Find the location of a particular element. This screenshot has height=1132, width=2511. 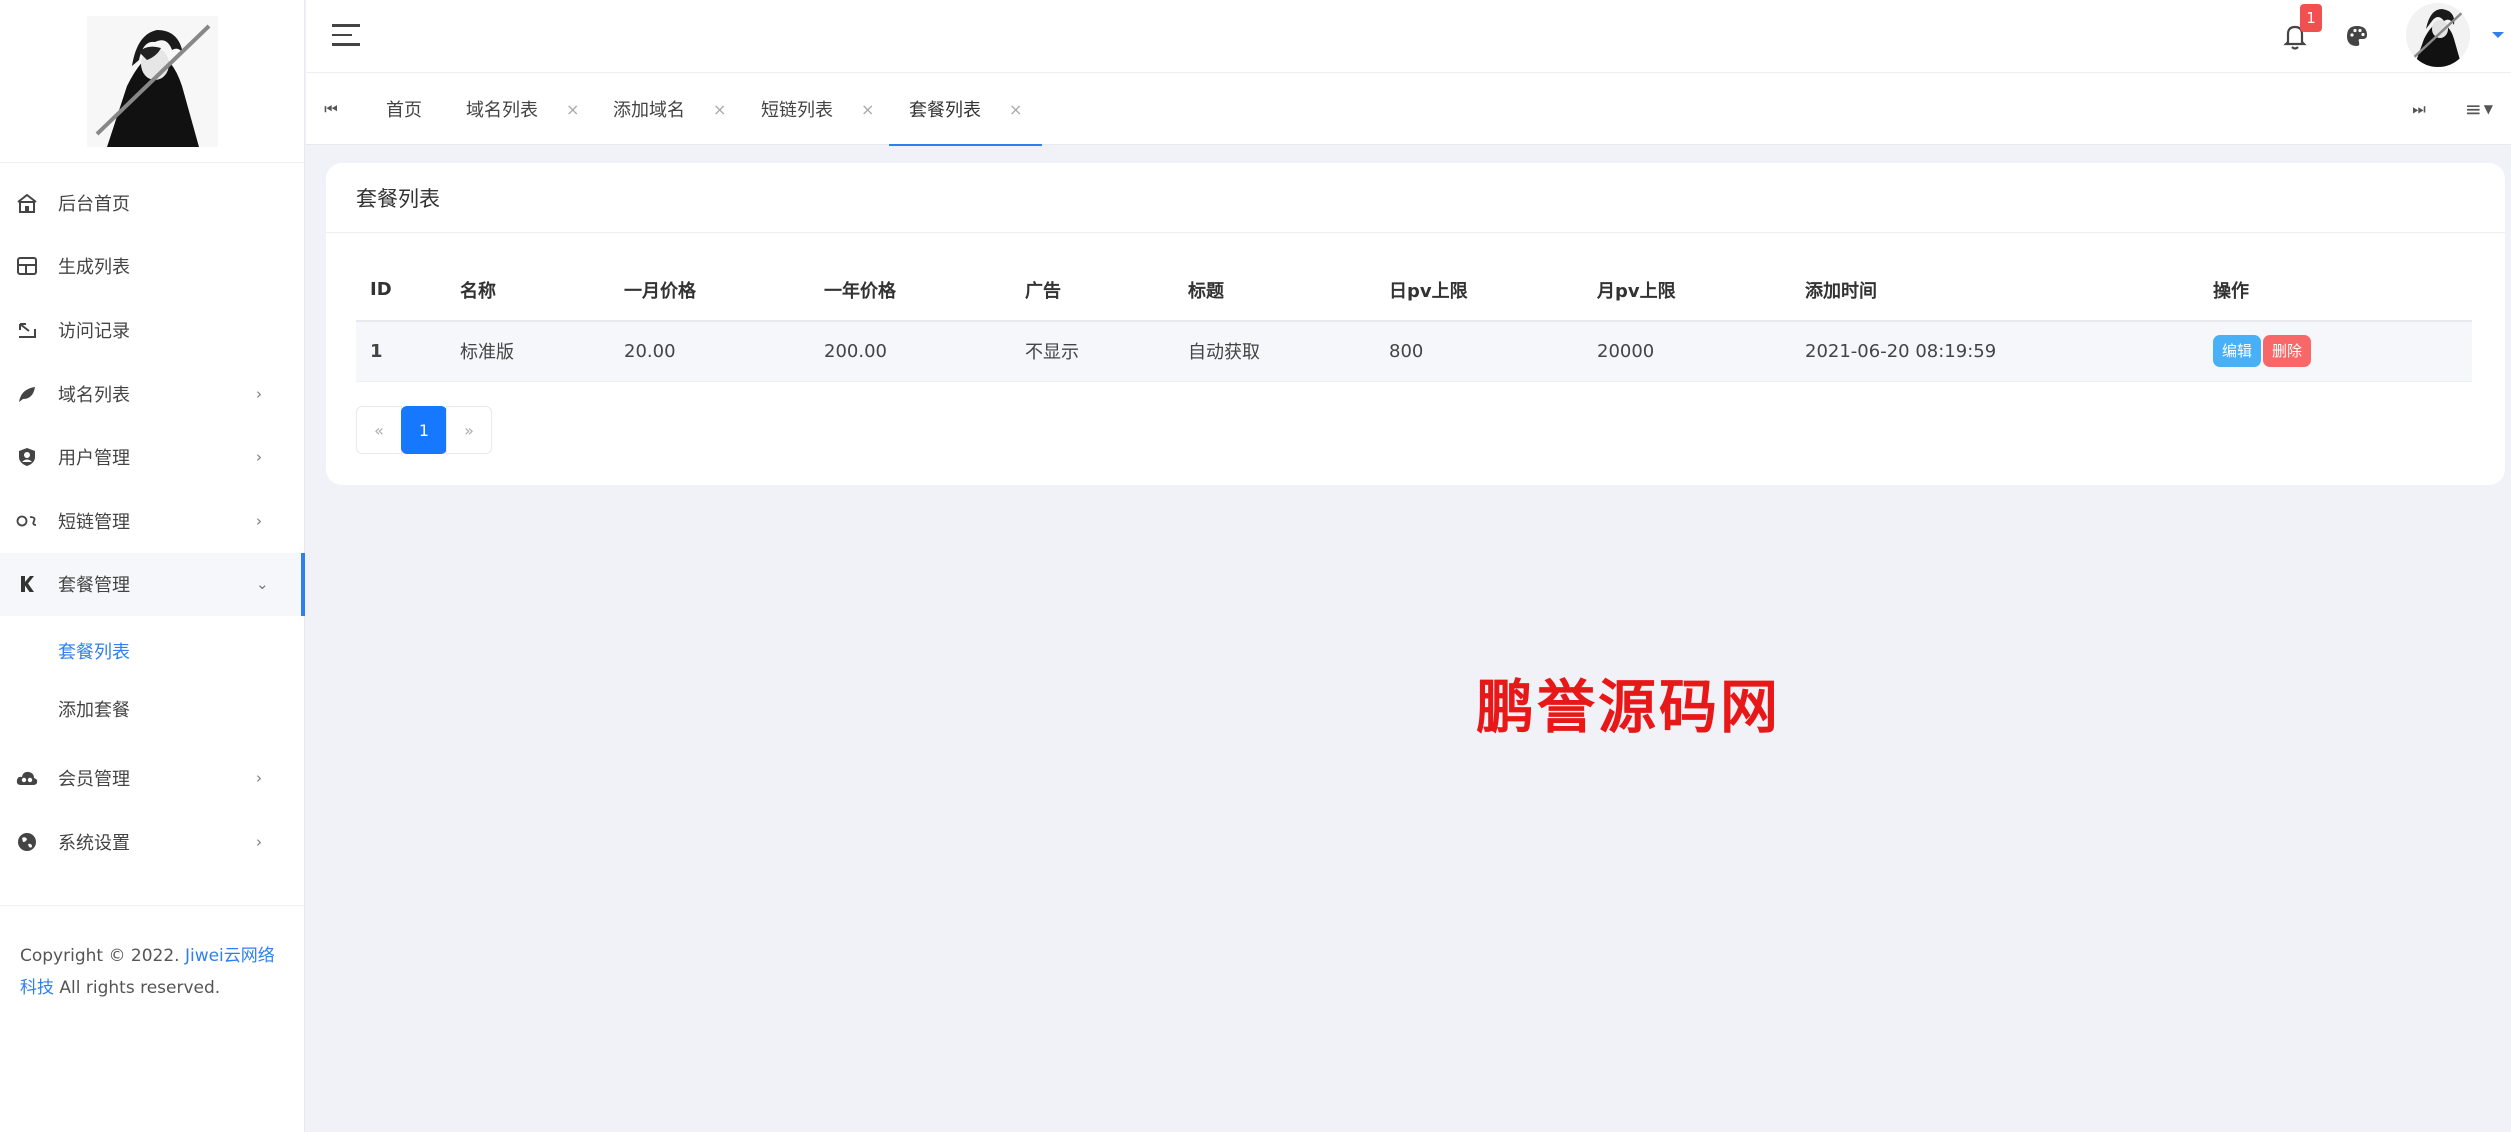

column-header: 添加时间 is located at coordinates (1995, 290).